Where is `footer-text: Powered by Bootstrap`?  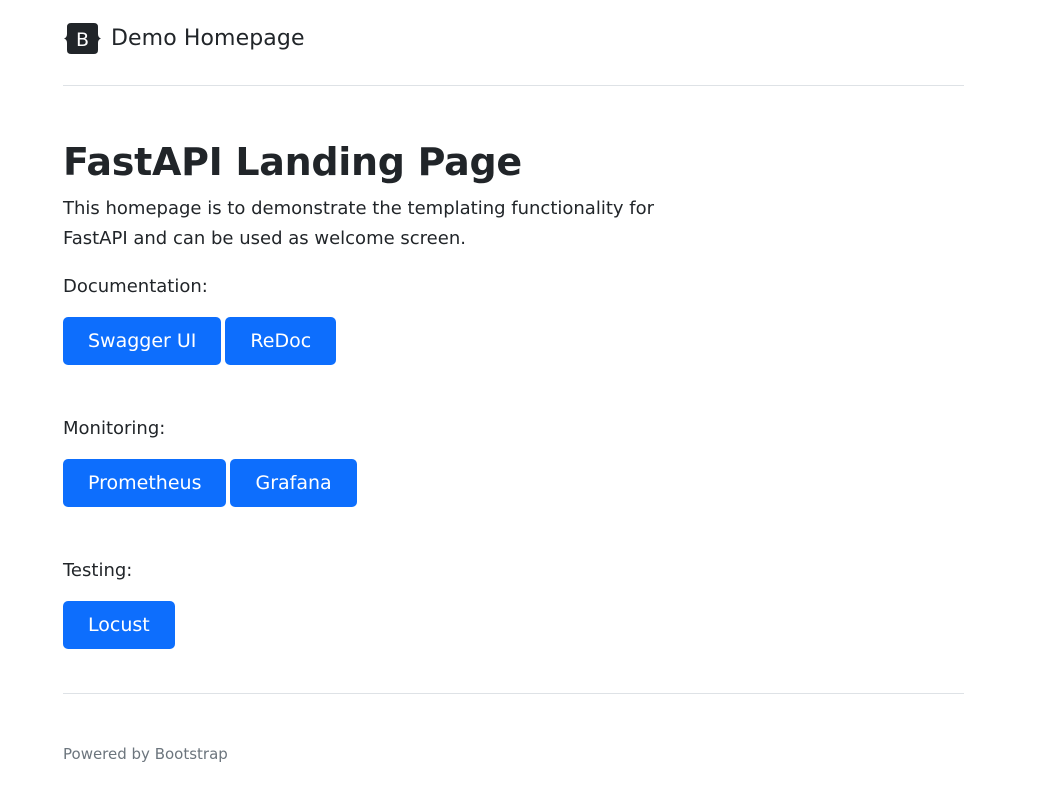
footer-text: Powered by Bootstrap is located at coordinates (145, 754).